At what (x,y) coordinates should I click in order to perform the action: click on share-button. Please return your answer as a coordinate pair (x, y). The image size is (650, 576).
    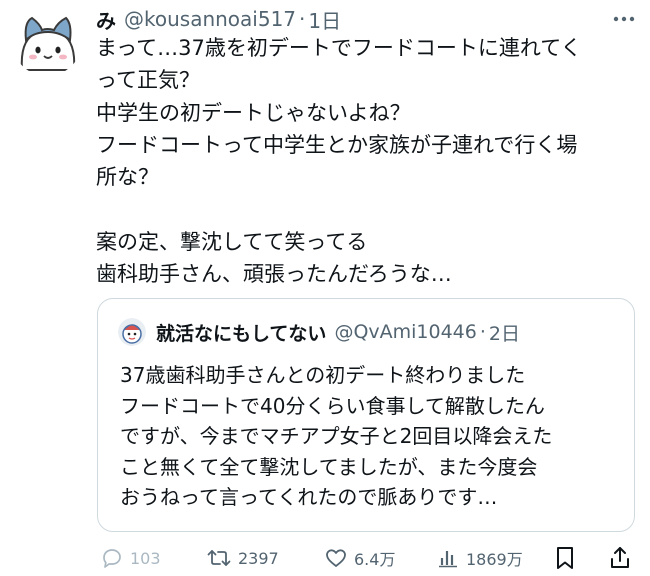
    Looking at the image, I should click on (620, 558).